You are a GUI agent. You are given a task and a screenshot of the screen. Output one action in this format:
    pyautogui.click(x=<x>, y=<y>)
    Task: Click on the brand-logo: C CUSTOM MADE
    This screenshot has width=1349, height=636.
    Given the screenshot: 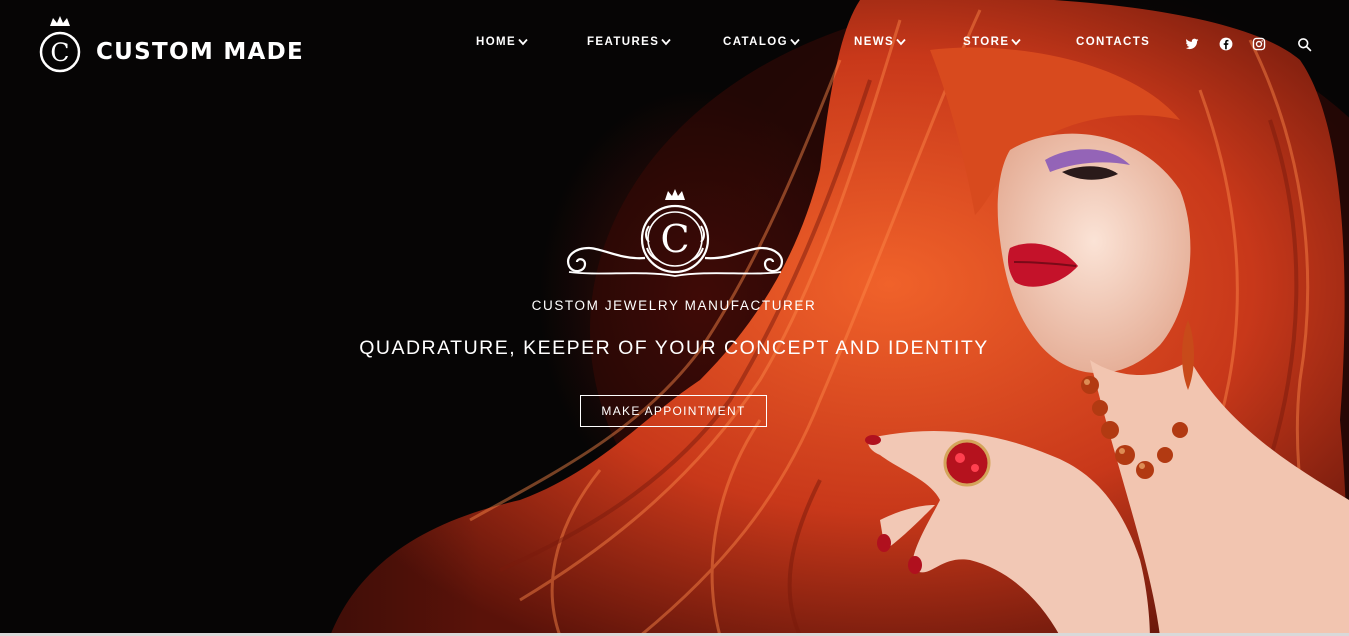 What is the action you would take?
    pyautogui.click(x=171, y=46)
    